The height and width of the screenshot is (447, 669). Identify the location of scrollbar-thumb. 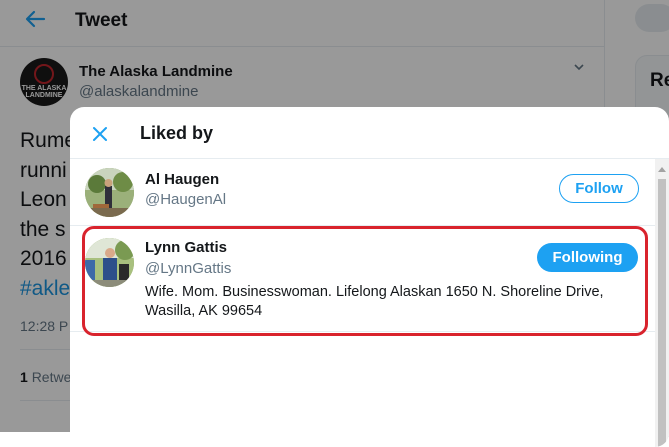
(662, 313).